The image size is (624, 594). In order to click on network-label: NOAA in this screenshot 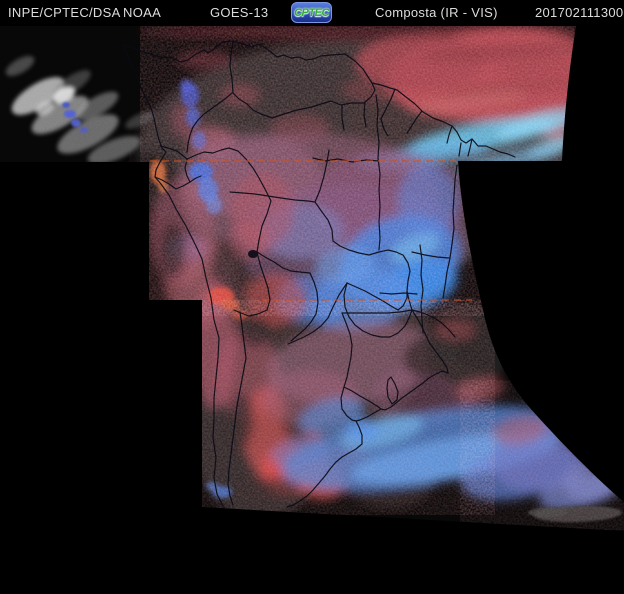, I will do `click(142, 12)`.